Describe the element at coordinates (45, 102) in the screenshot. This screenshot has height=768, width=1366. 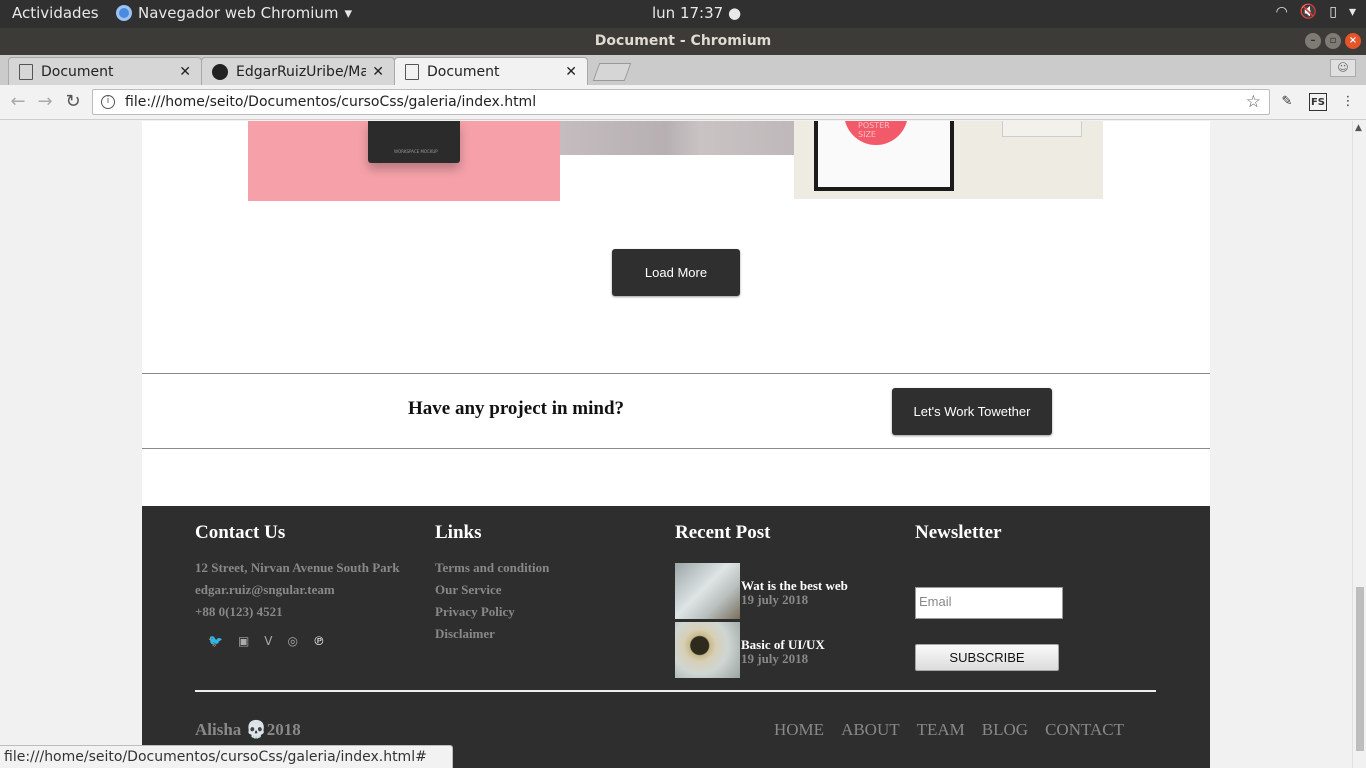
I see `forward-button: →` at that location.